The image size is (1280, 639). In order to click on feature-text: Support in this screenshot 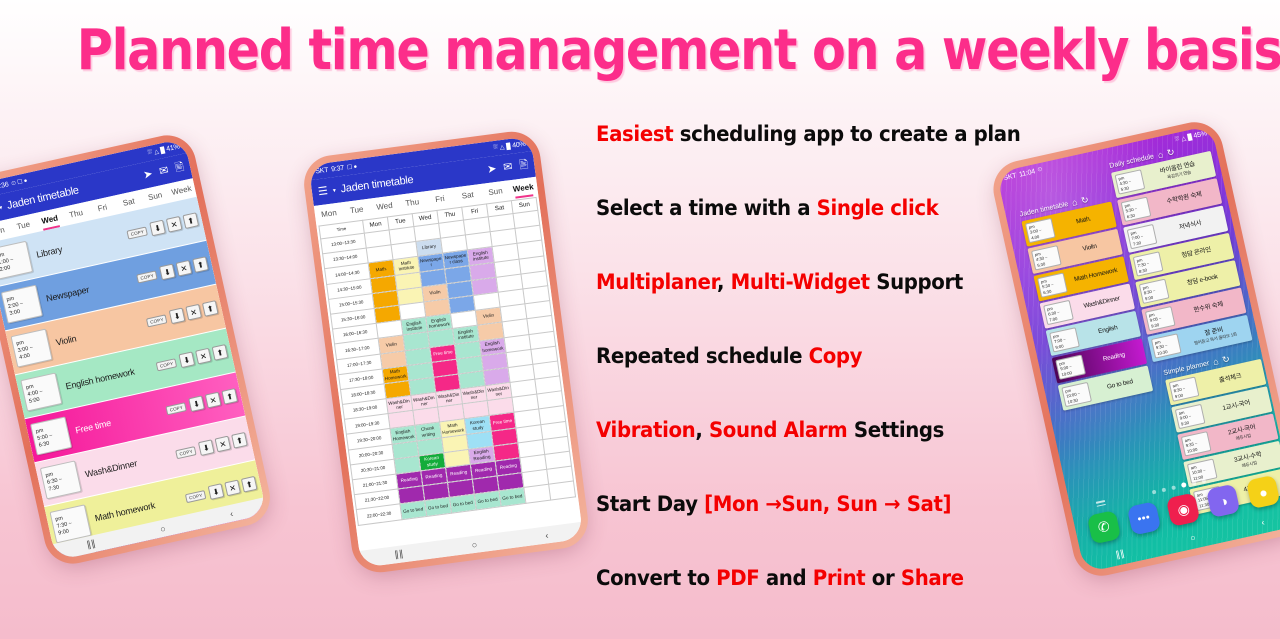, I will do `click(916, 282)`.